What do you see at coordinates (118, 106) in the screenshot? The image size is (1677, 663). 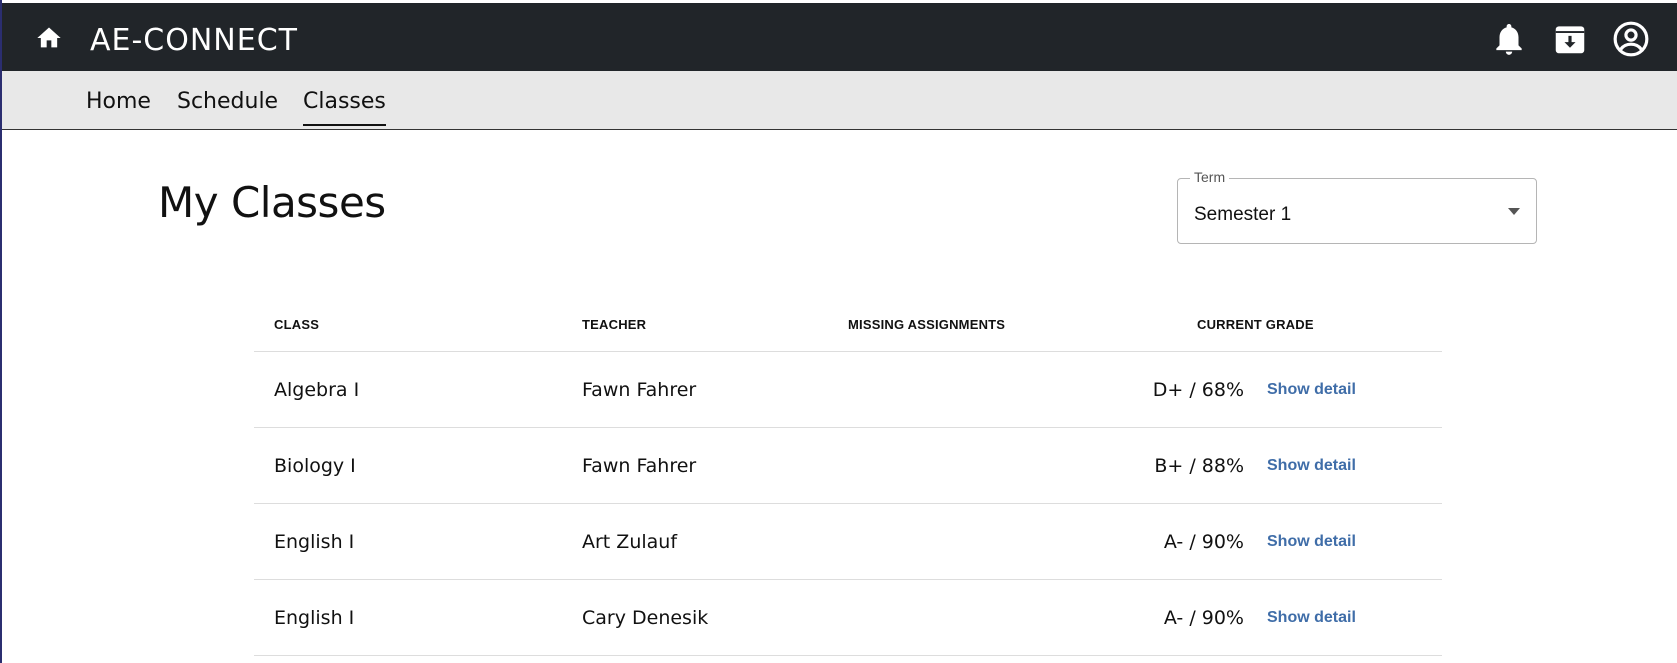 I see `nav-home: Home` at bounding box center [118, 106].